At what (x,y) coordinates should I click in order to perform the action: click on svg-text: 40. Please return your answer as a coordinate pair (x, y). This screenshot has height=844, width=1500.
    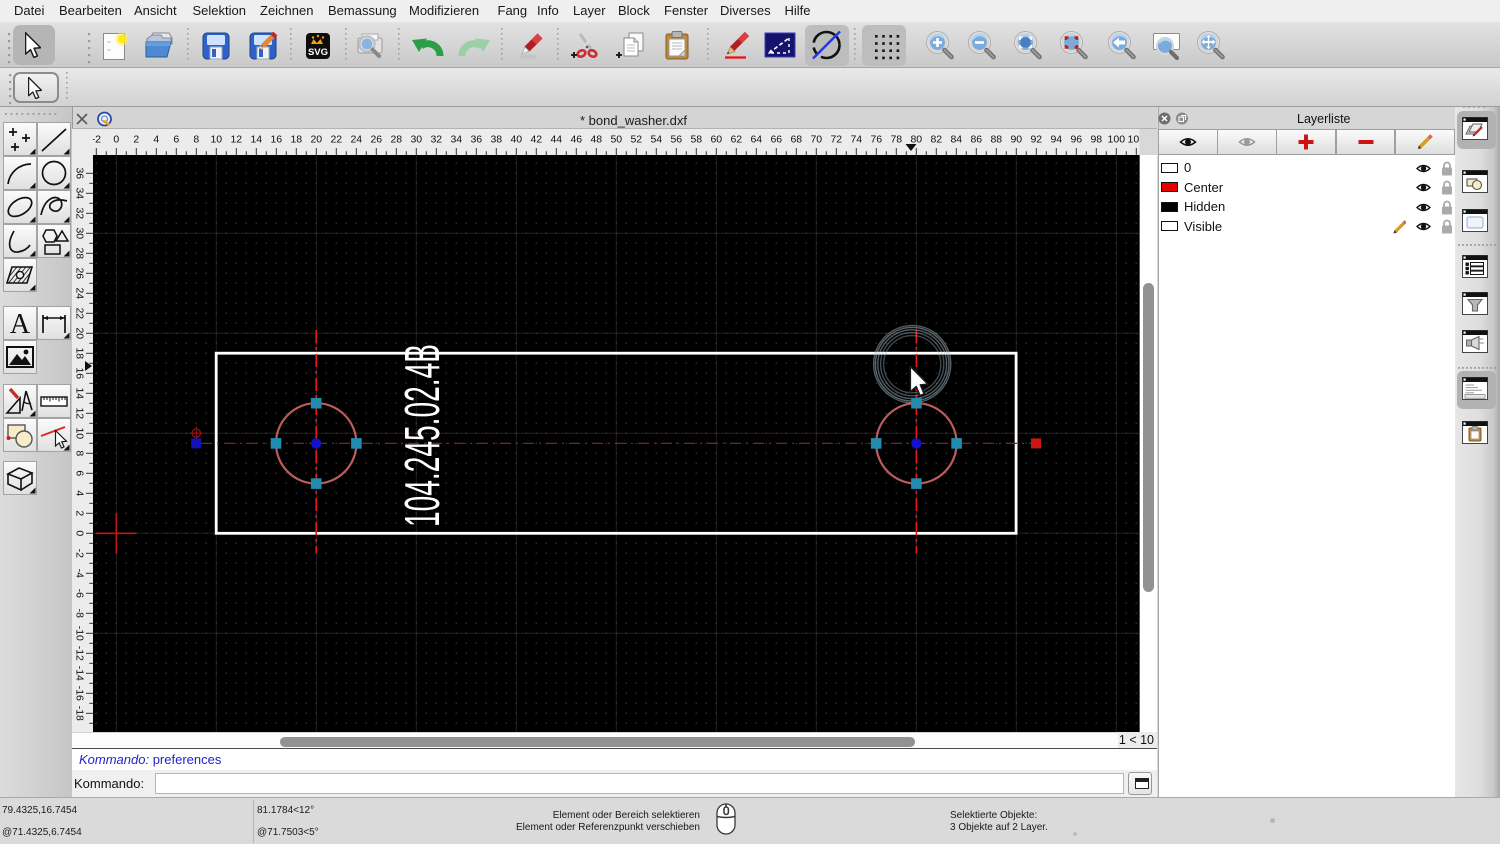
    Looking at the image, I should click on (516, 139).